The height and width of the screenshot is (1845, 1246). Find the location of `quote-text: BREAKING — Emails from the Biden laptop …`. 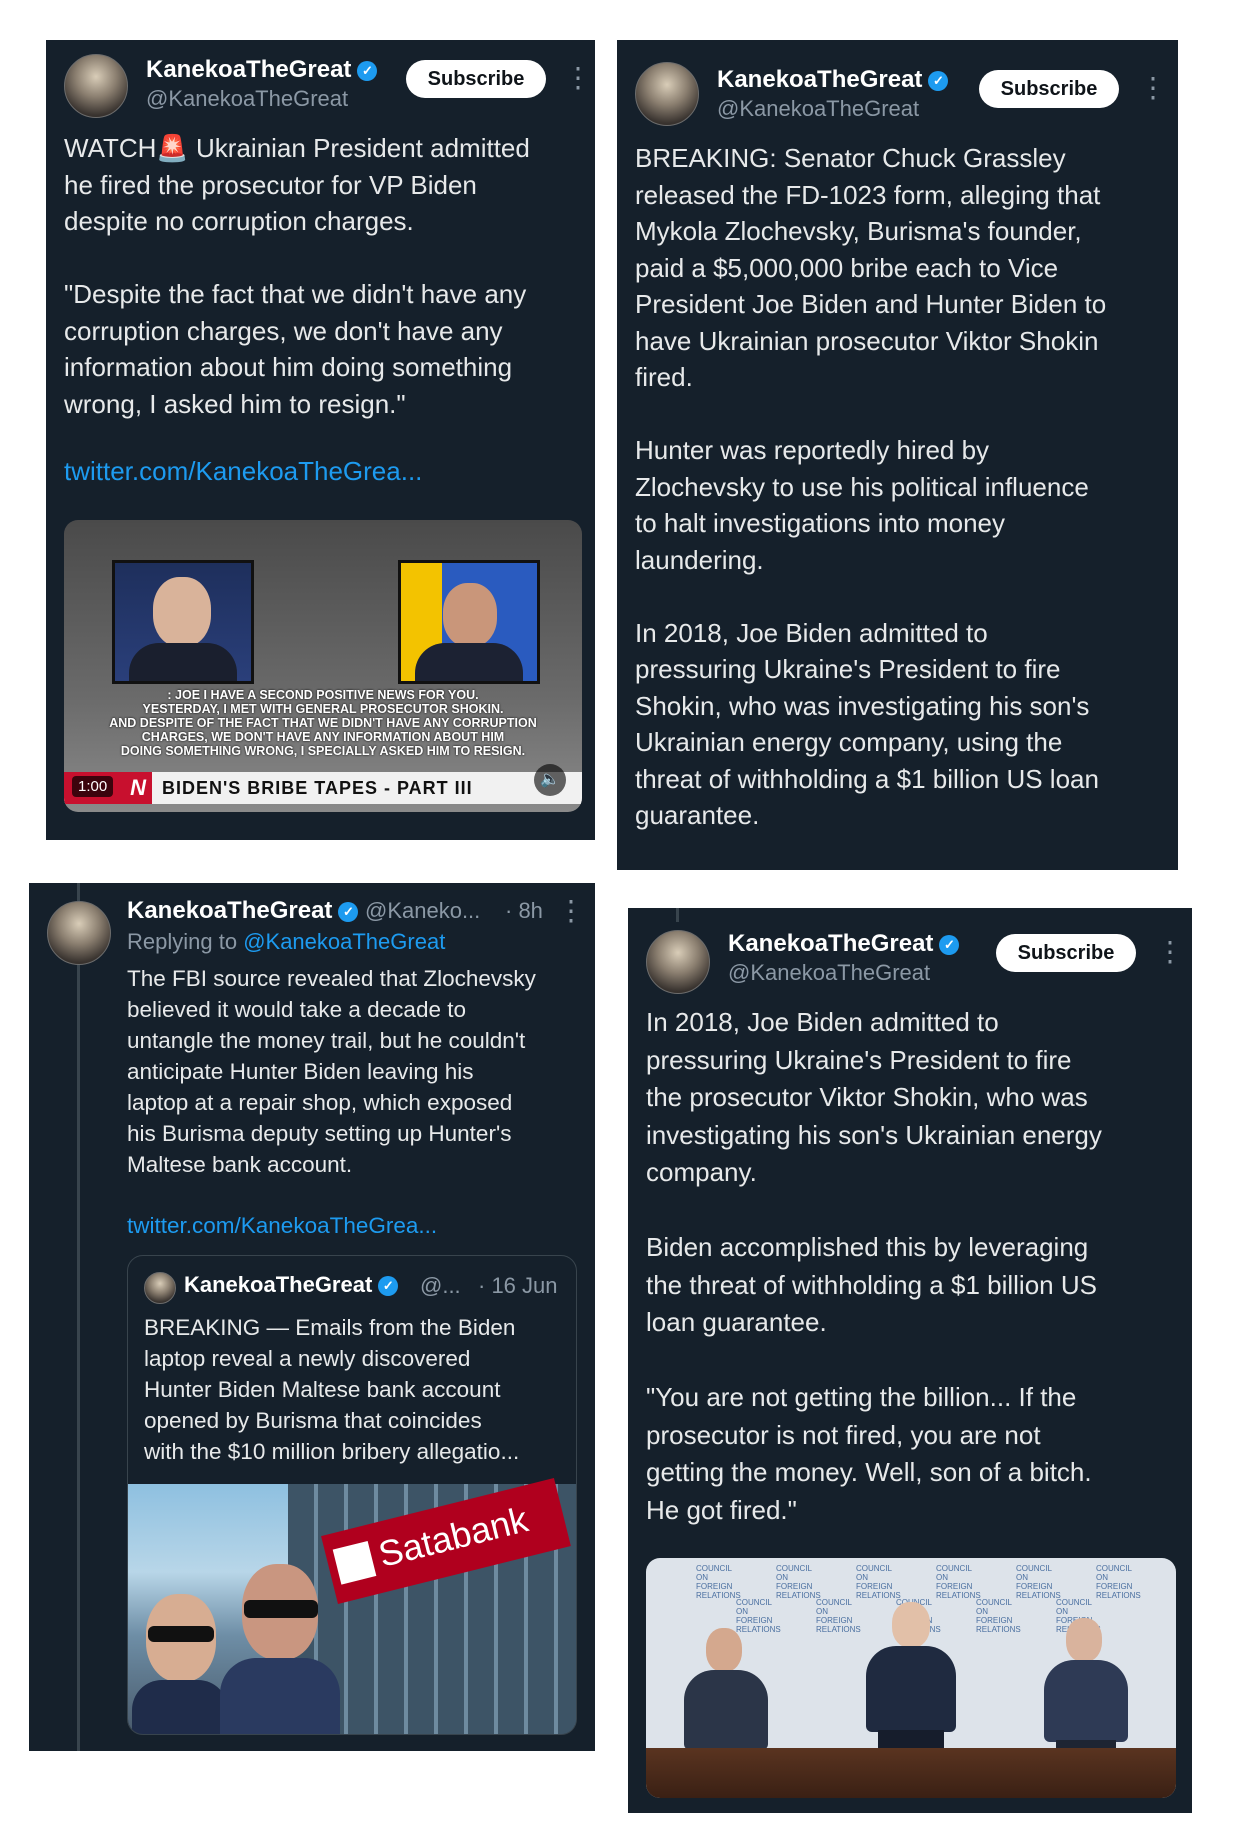

quote-text: BREAKING — Emails from the Biden laptop … is located at coordinates (332, 1389).